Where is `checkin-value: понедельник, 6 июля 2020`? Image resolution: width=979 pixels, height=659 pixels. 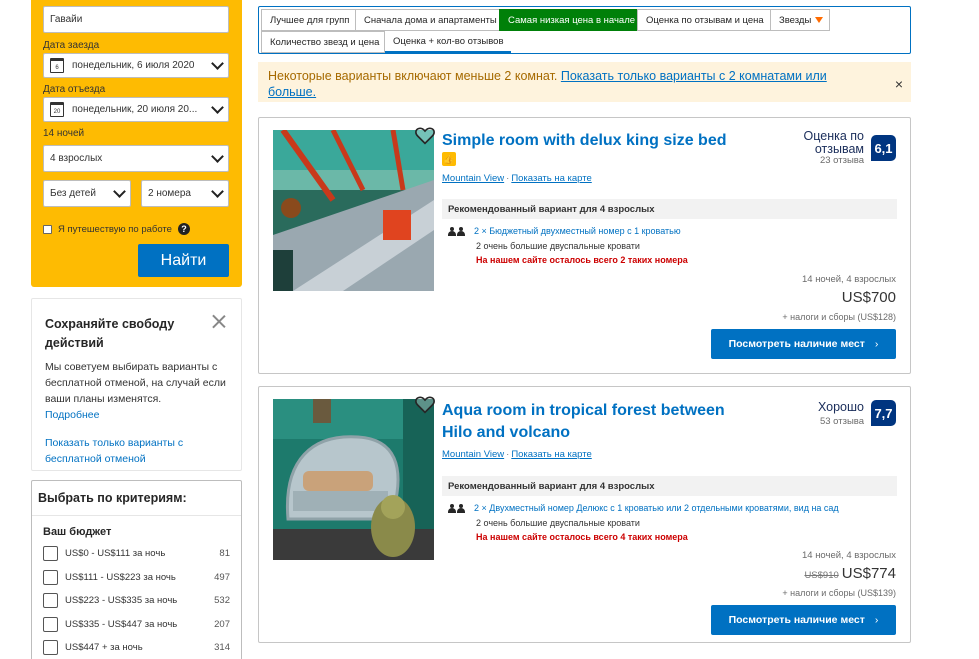 checkin-value: понедельник, 6 июля 2020 is located at coordinates (133, 65).